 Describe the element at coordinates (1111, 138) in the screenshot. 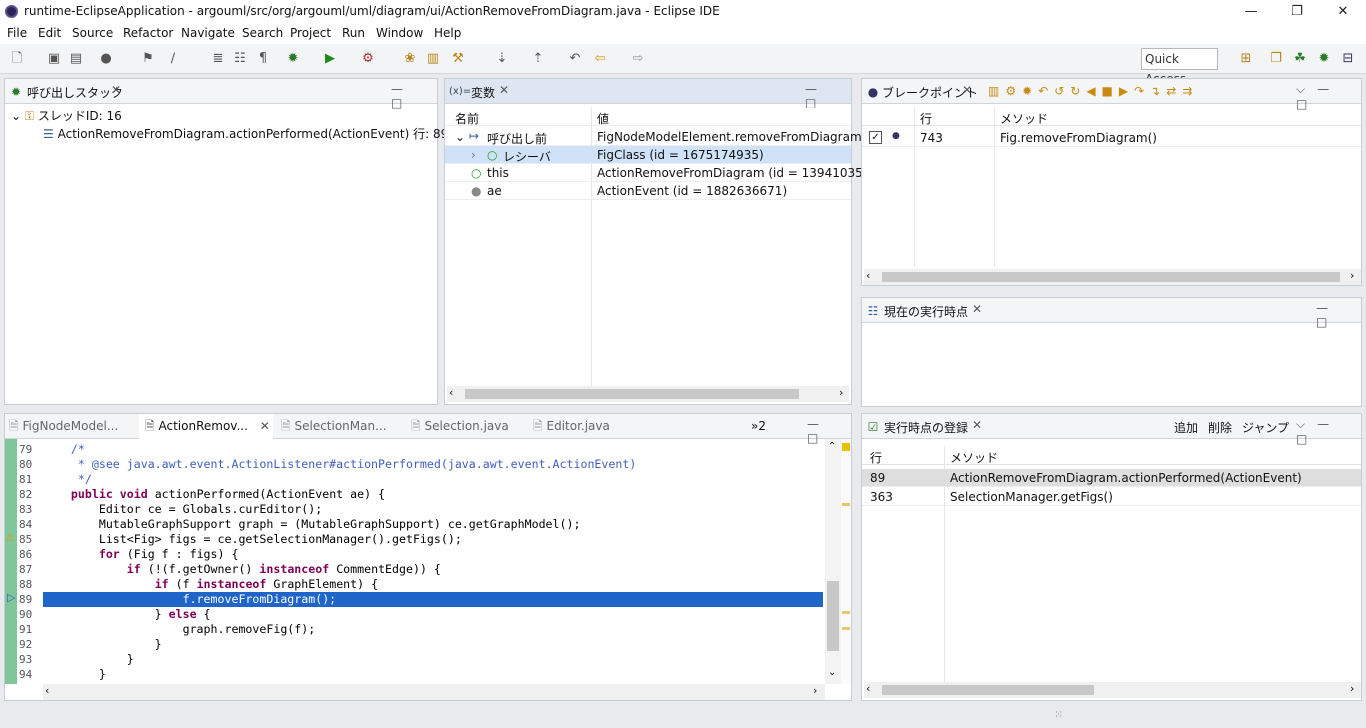

I see `table-row: ✓ ● 743 Fig.removeFromDiagram()` at that location.